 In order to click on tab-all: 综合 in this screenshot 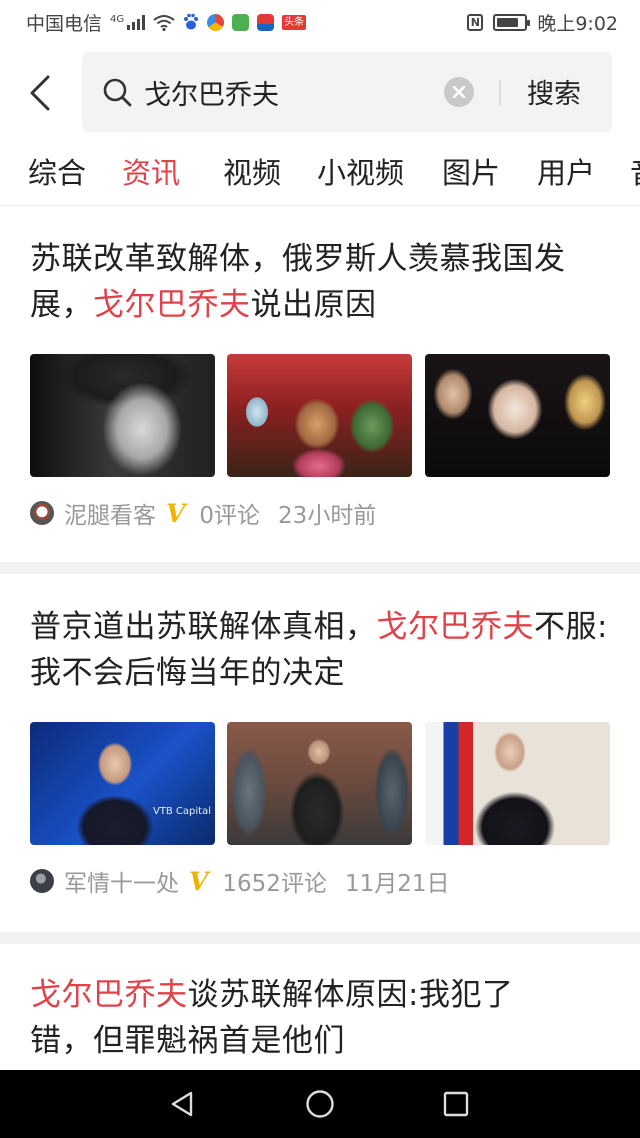, I will do `click(57, 171)`.